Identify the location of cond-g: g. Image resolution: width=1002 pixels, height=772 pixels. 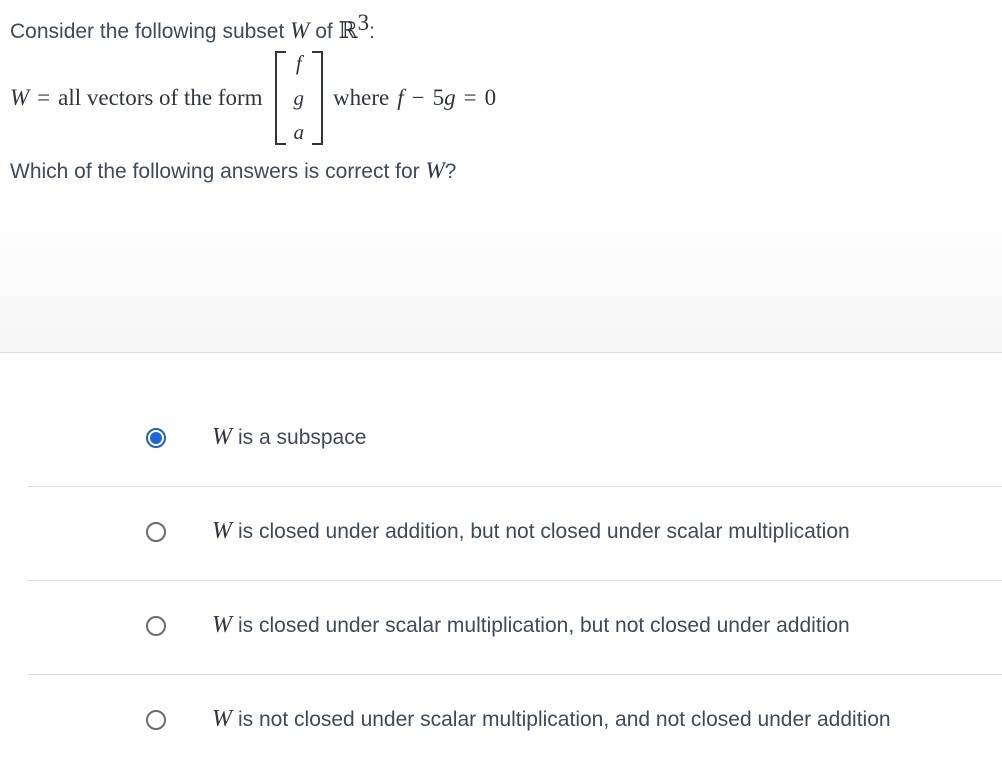
(450, 97).